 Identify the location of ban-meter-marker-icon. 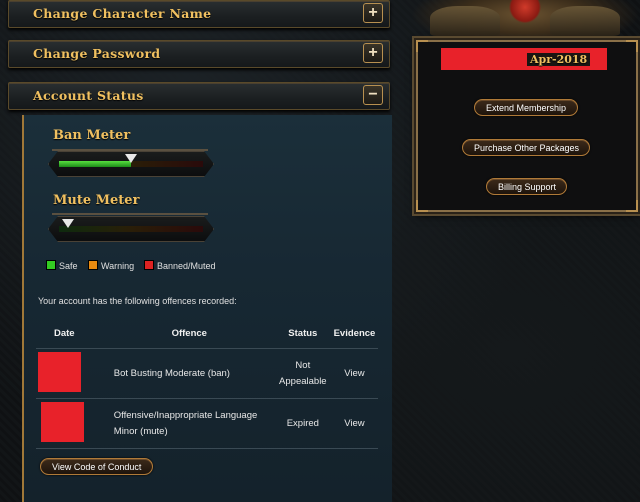
(131, 158).